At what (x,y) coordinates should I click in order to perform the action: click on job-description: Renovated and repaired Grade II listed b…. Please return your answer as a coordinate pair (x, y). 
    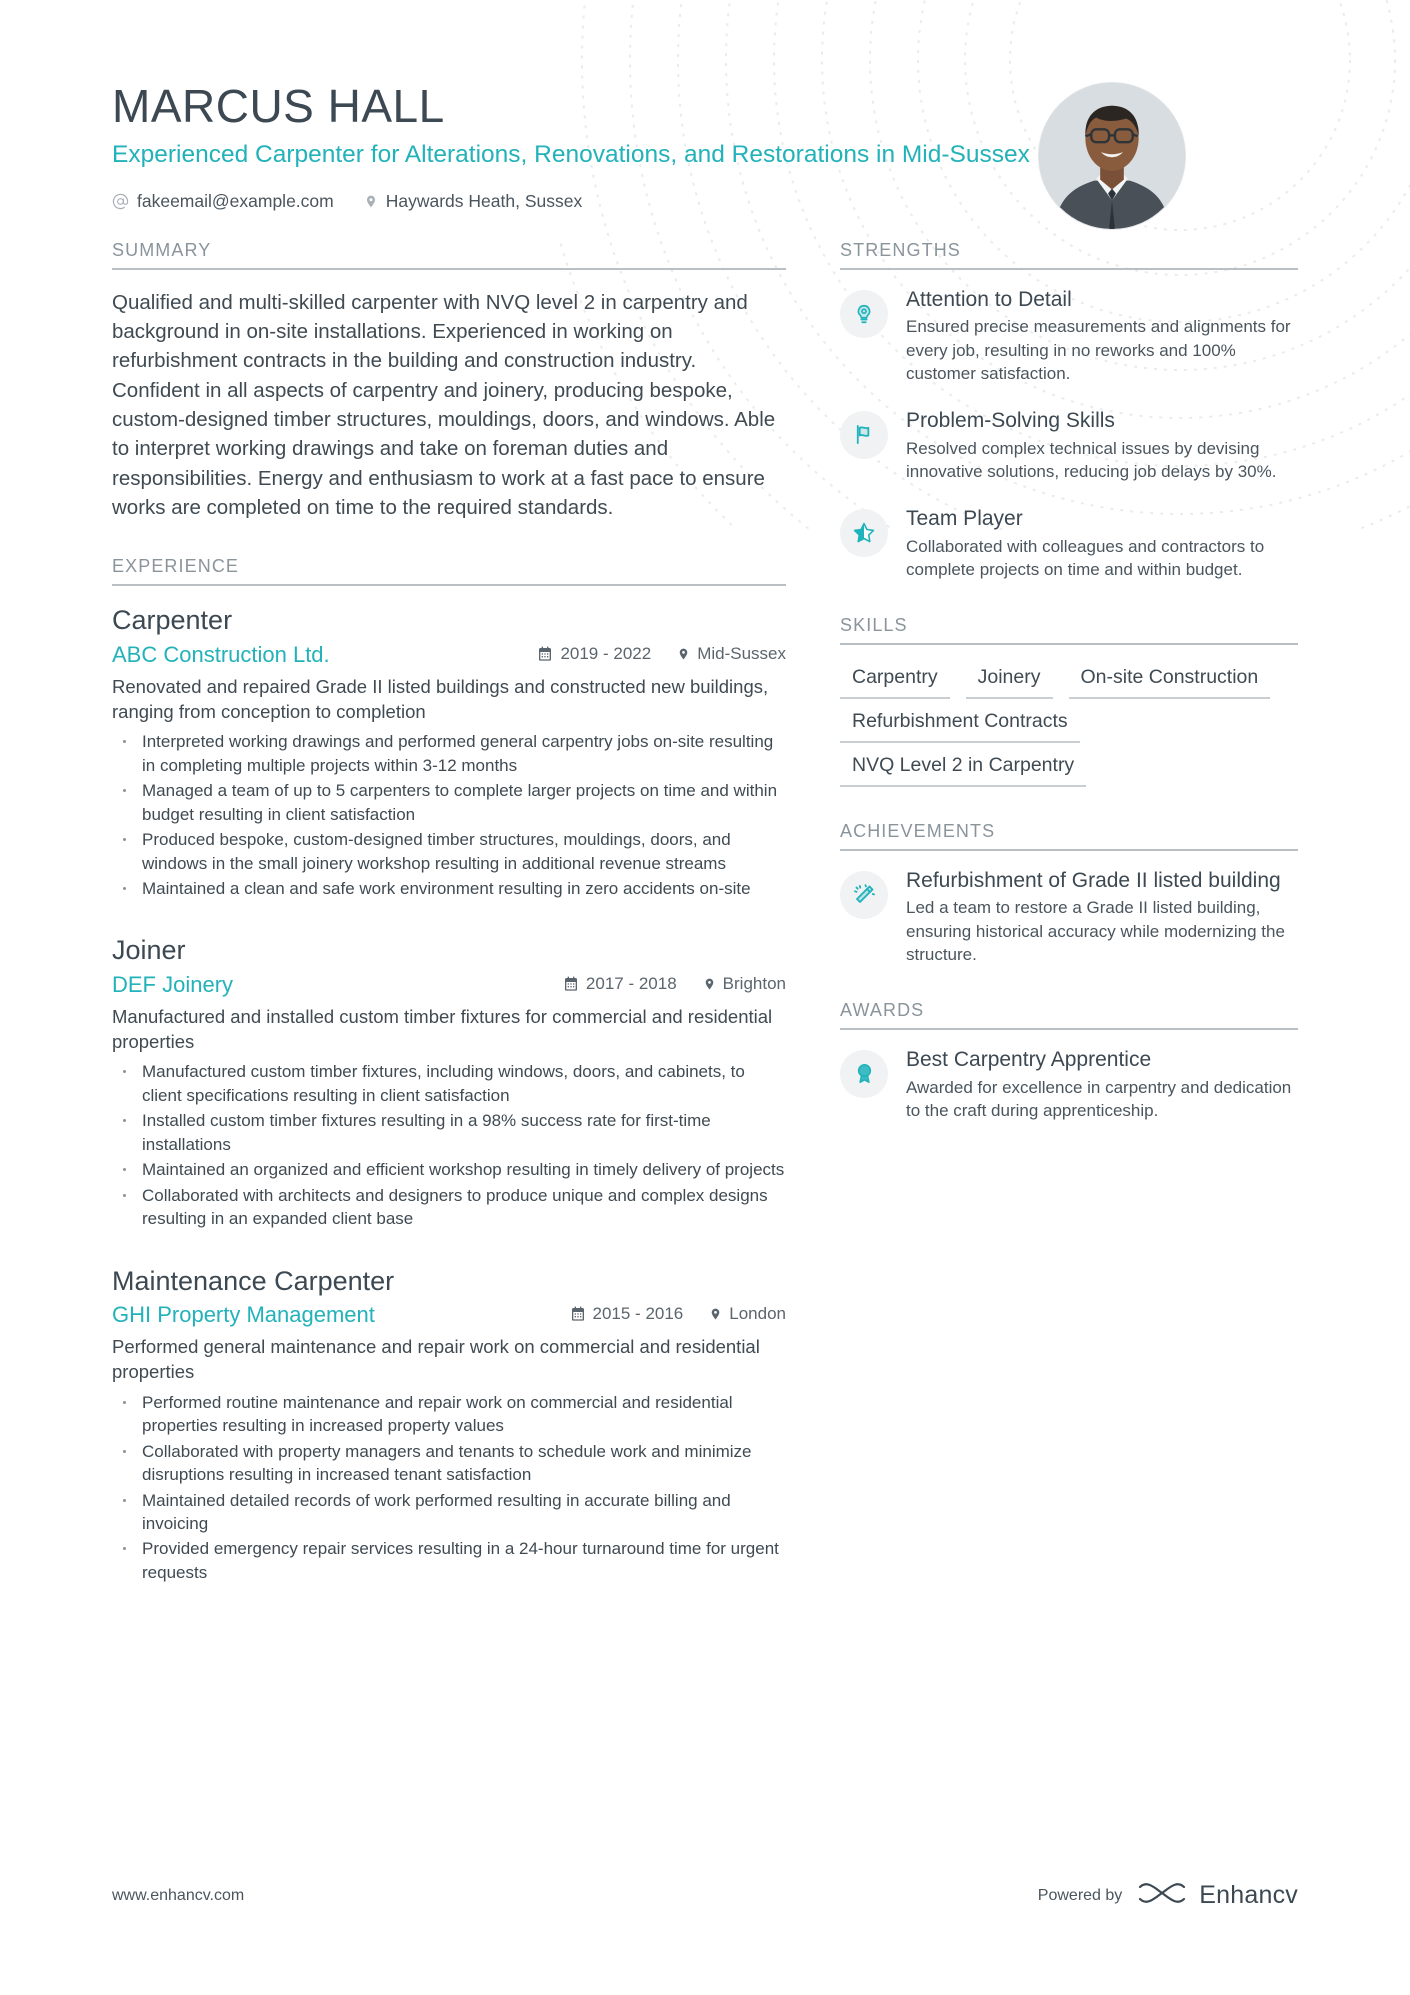
    Looking at the image, I should click on (440, 698).